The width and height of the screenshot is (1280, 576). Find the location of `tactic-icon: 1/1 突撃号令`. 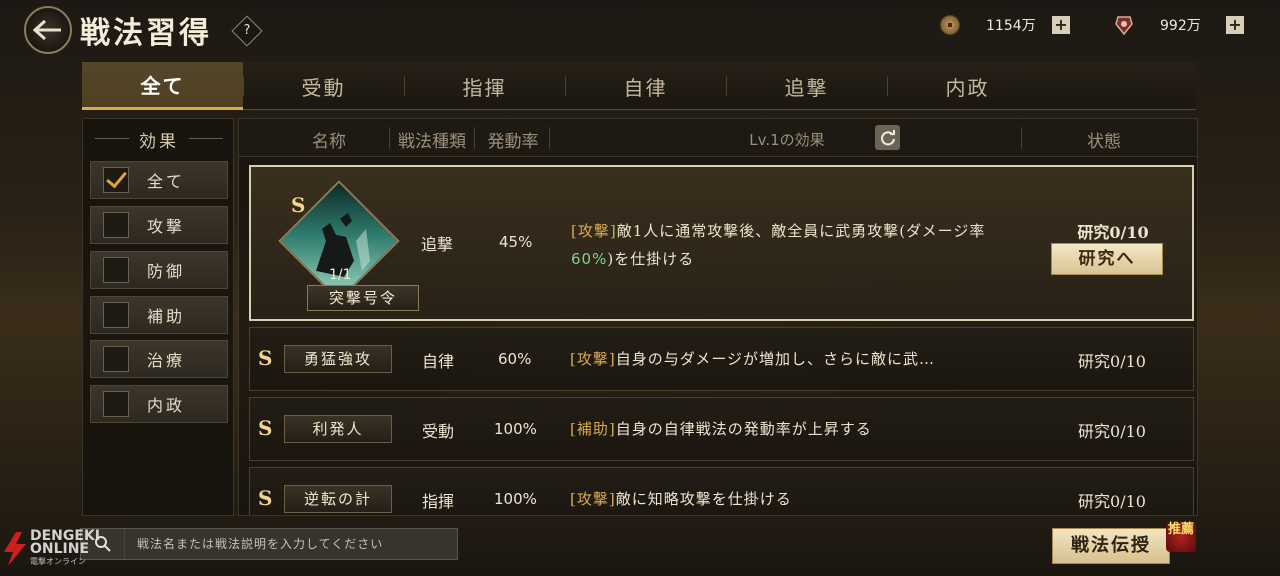

tactic-icon: 1/1 突撃号令 is located at coordinates (348, 245).